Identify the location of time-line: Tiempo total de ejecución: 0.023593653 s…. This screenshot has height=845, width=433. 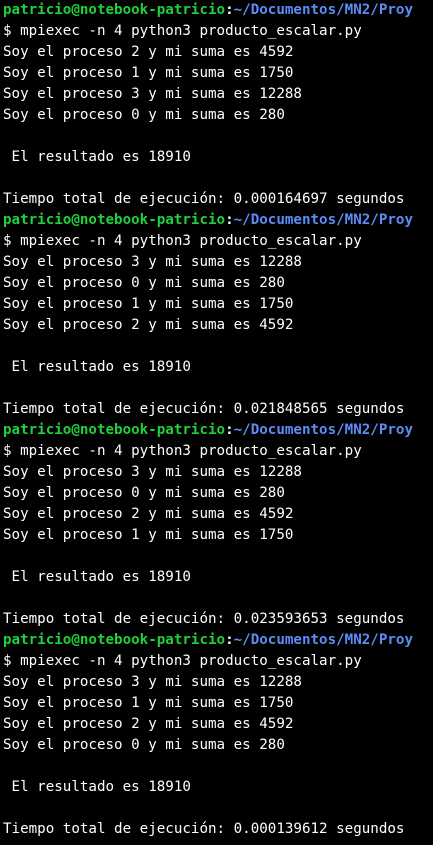
(204, 619).